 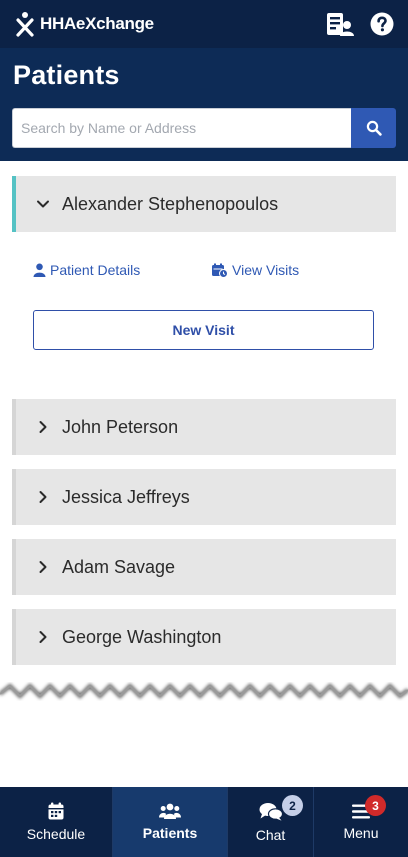 I want to click on chat-unread-badge: 2, so click(x=292, y=805).